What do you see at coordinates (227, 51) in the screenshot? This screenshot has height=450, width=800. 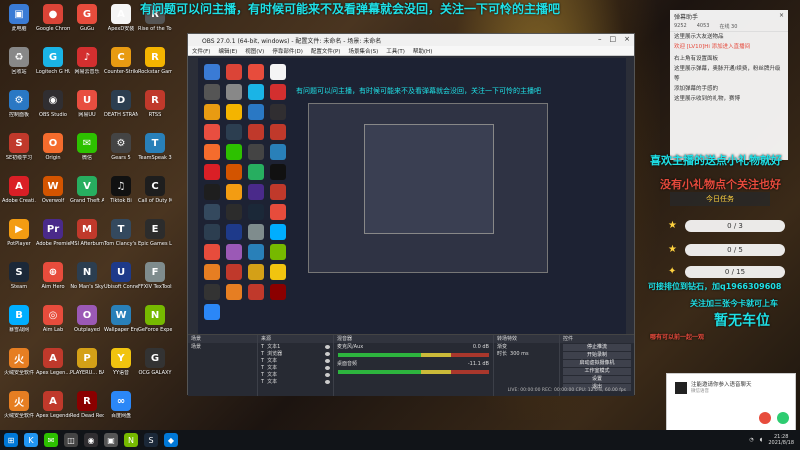 I see `obs-menu-item: 编辑(E)` at bounding box center [227, 51].